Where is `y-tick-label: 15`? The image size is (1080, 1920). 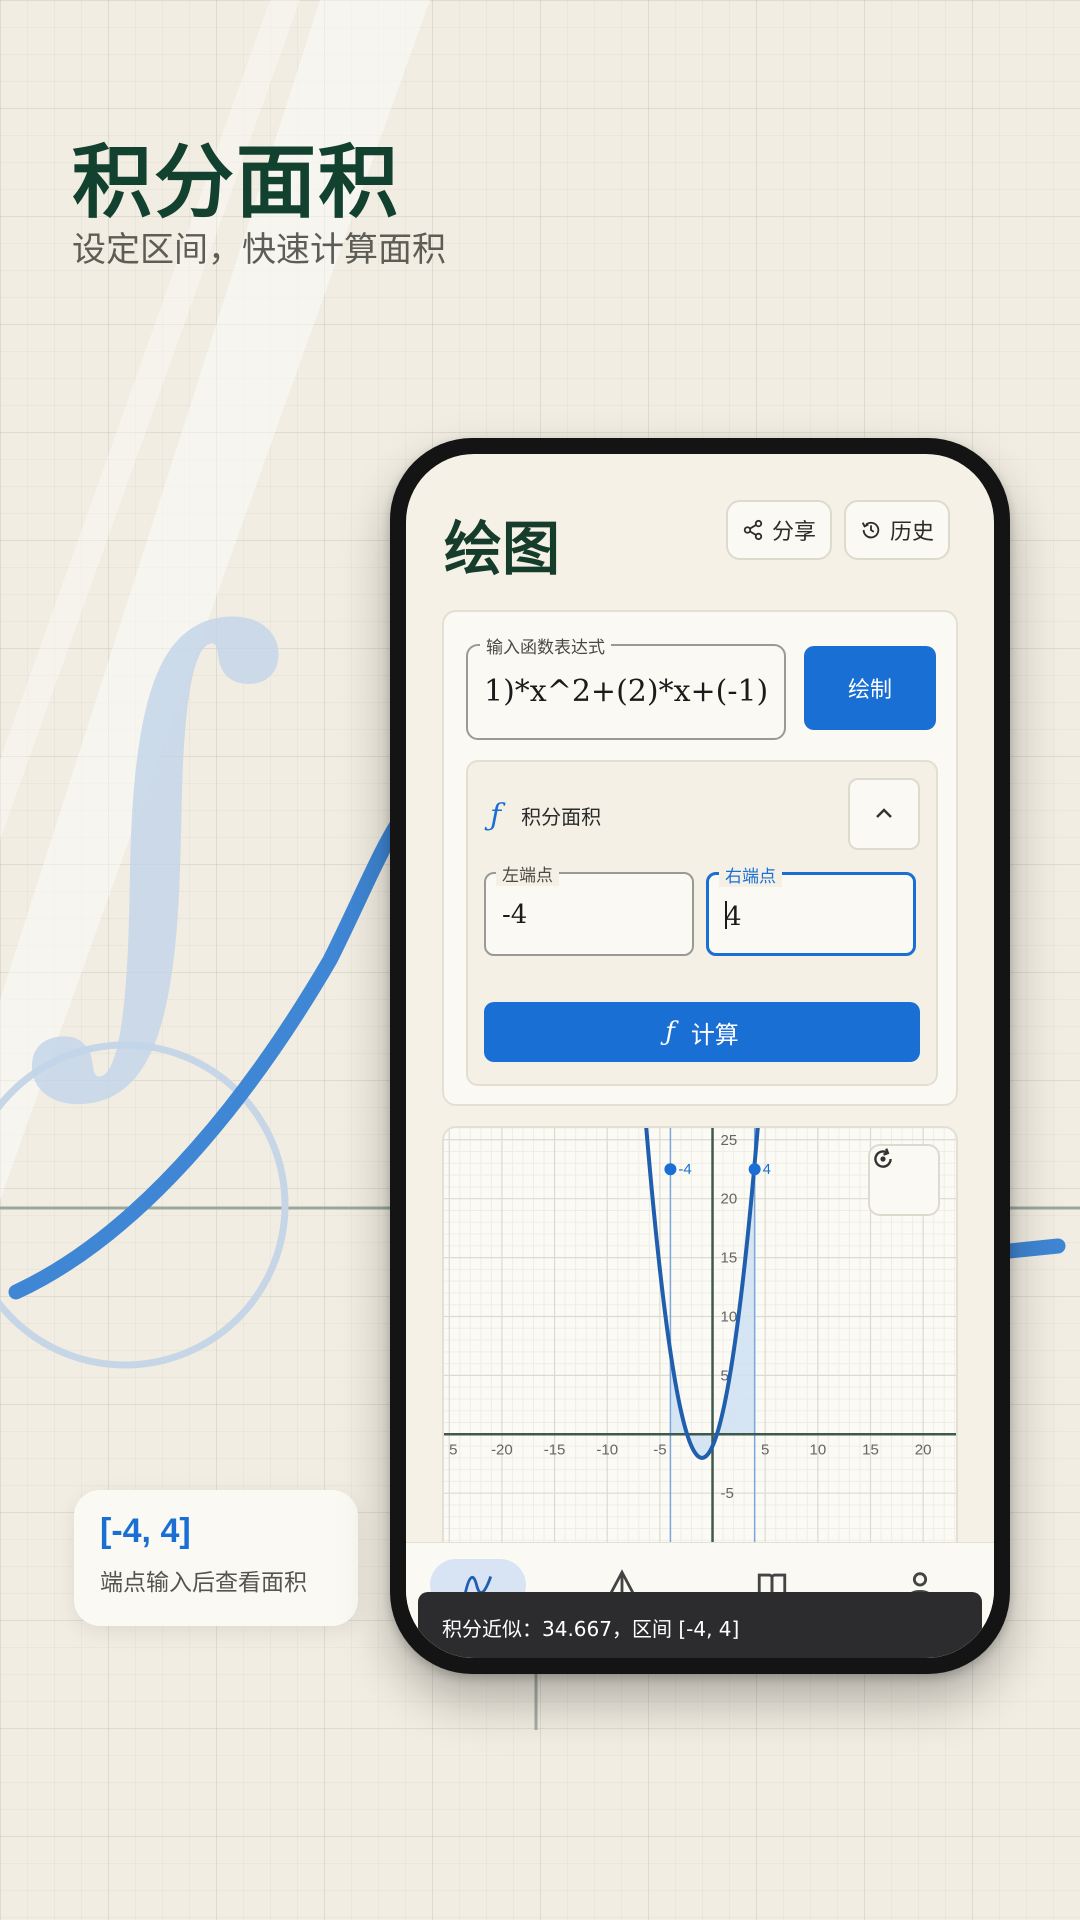 y-tick-label: 15 is located at coordinates (729, 1258).